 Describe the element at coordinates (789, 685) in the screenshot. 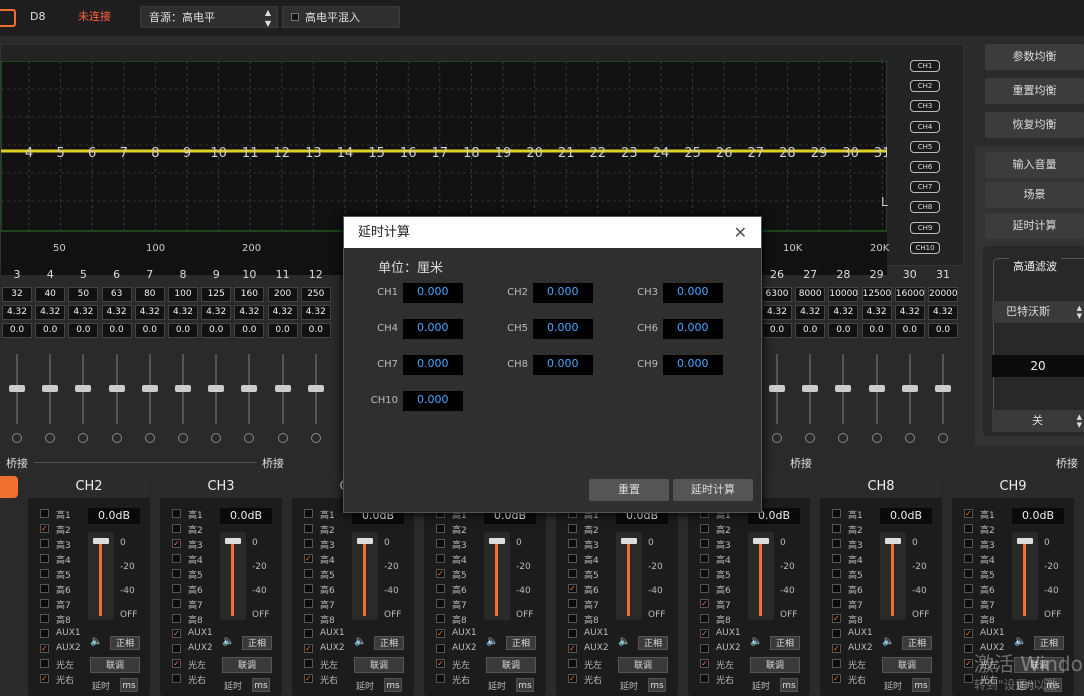

I see `delay-unit: ms` at that location.